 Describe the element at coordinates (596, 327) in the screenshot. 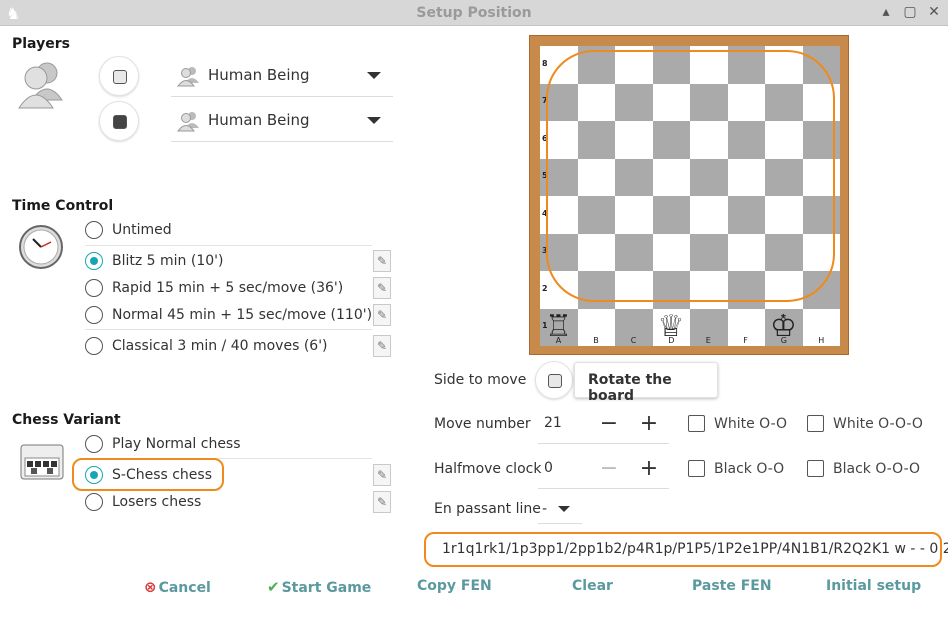

I see `board-square-b1: B` at that location.